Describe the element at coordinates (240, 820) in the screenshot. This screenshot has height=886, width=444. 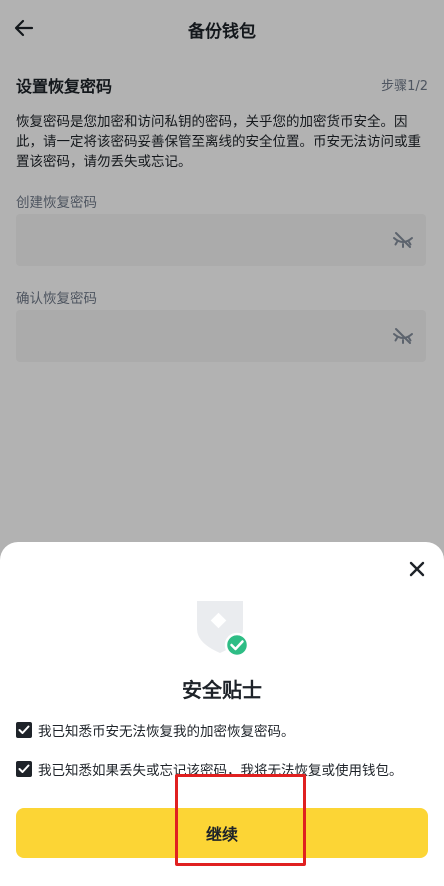
I see `annotation-highlight-box` at that location.